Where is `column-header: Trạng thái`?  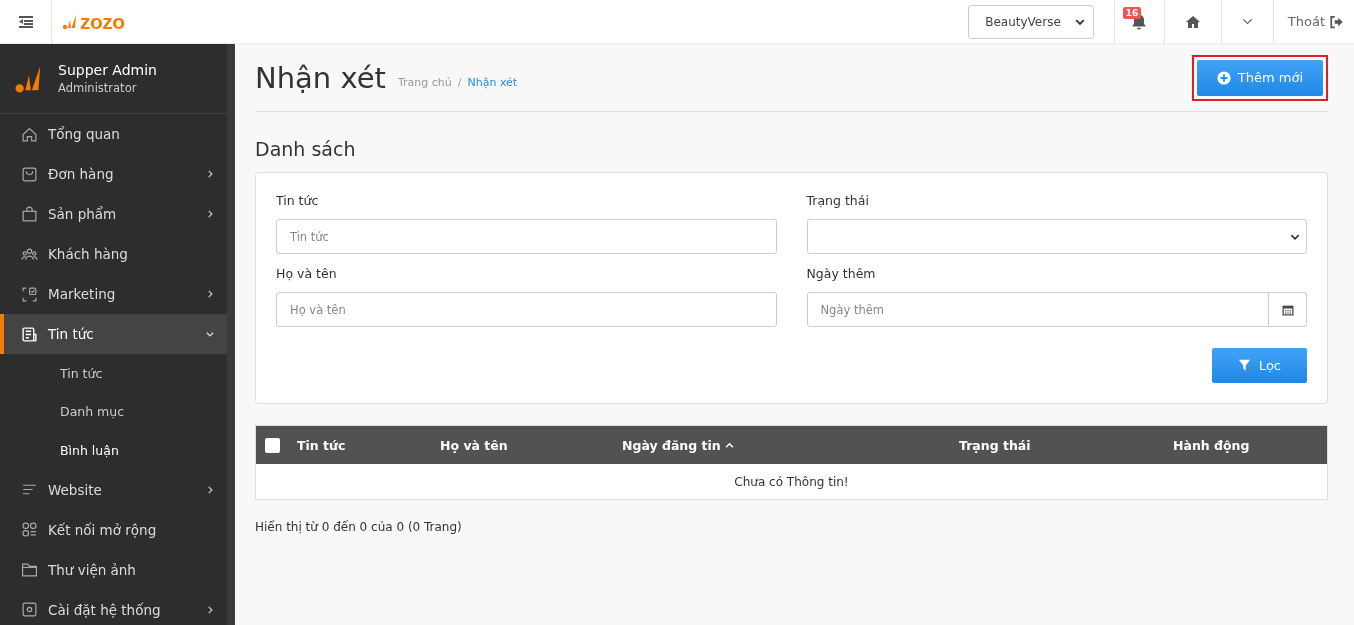 column-header: Trạng thái is located at coordinates (1066, 445).